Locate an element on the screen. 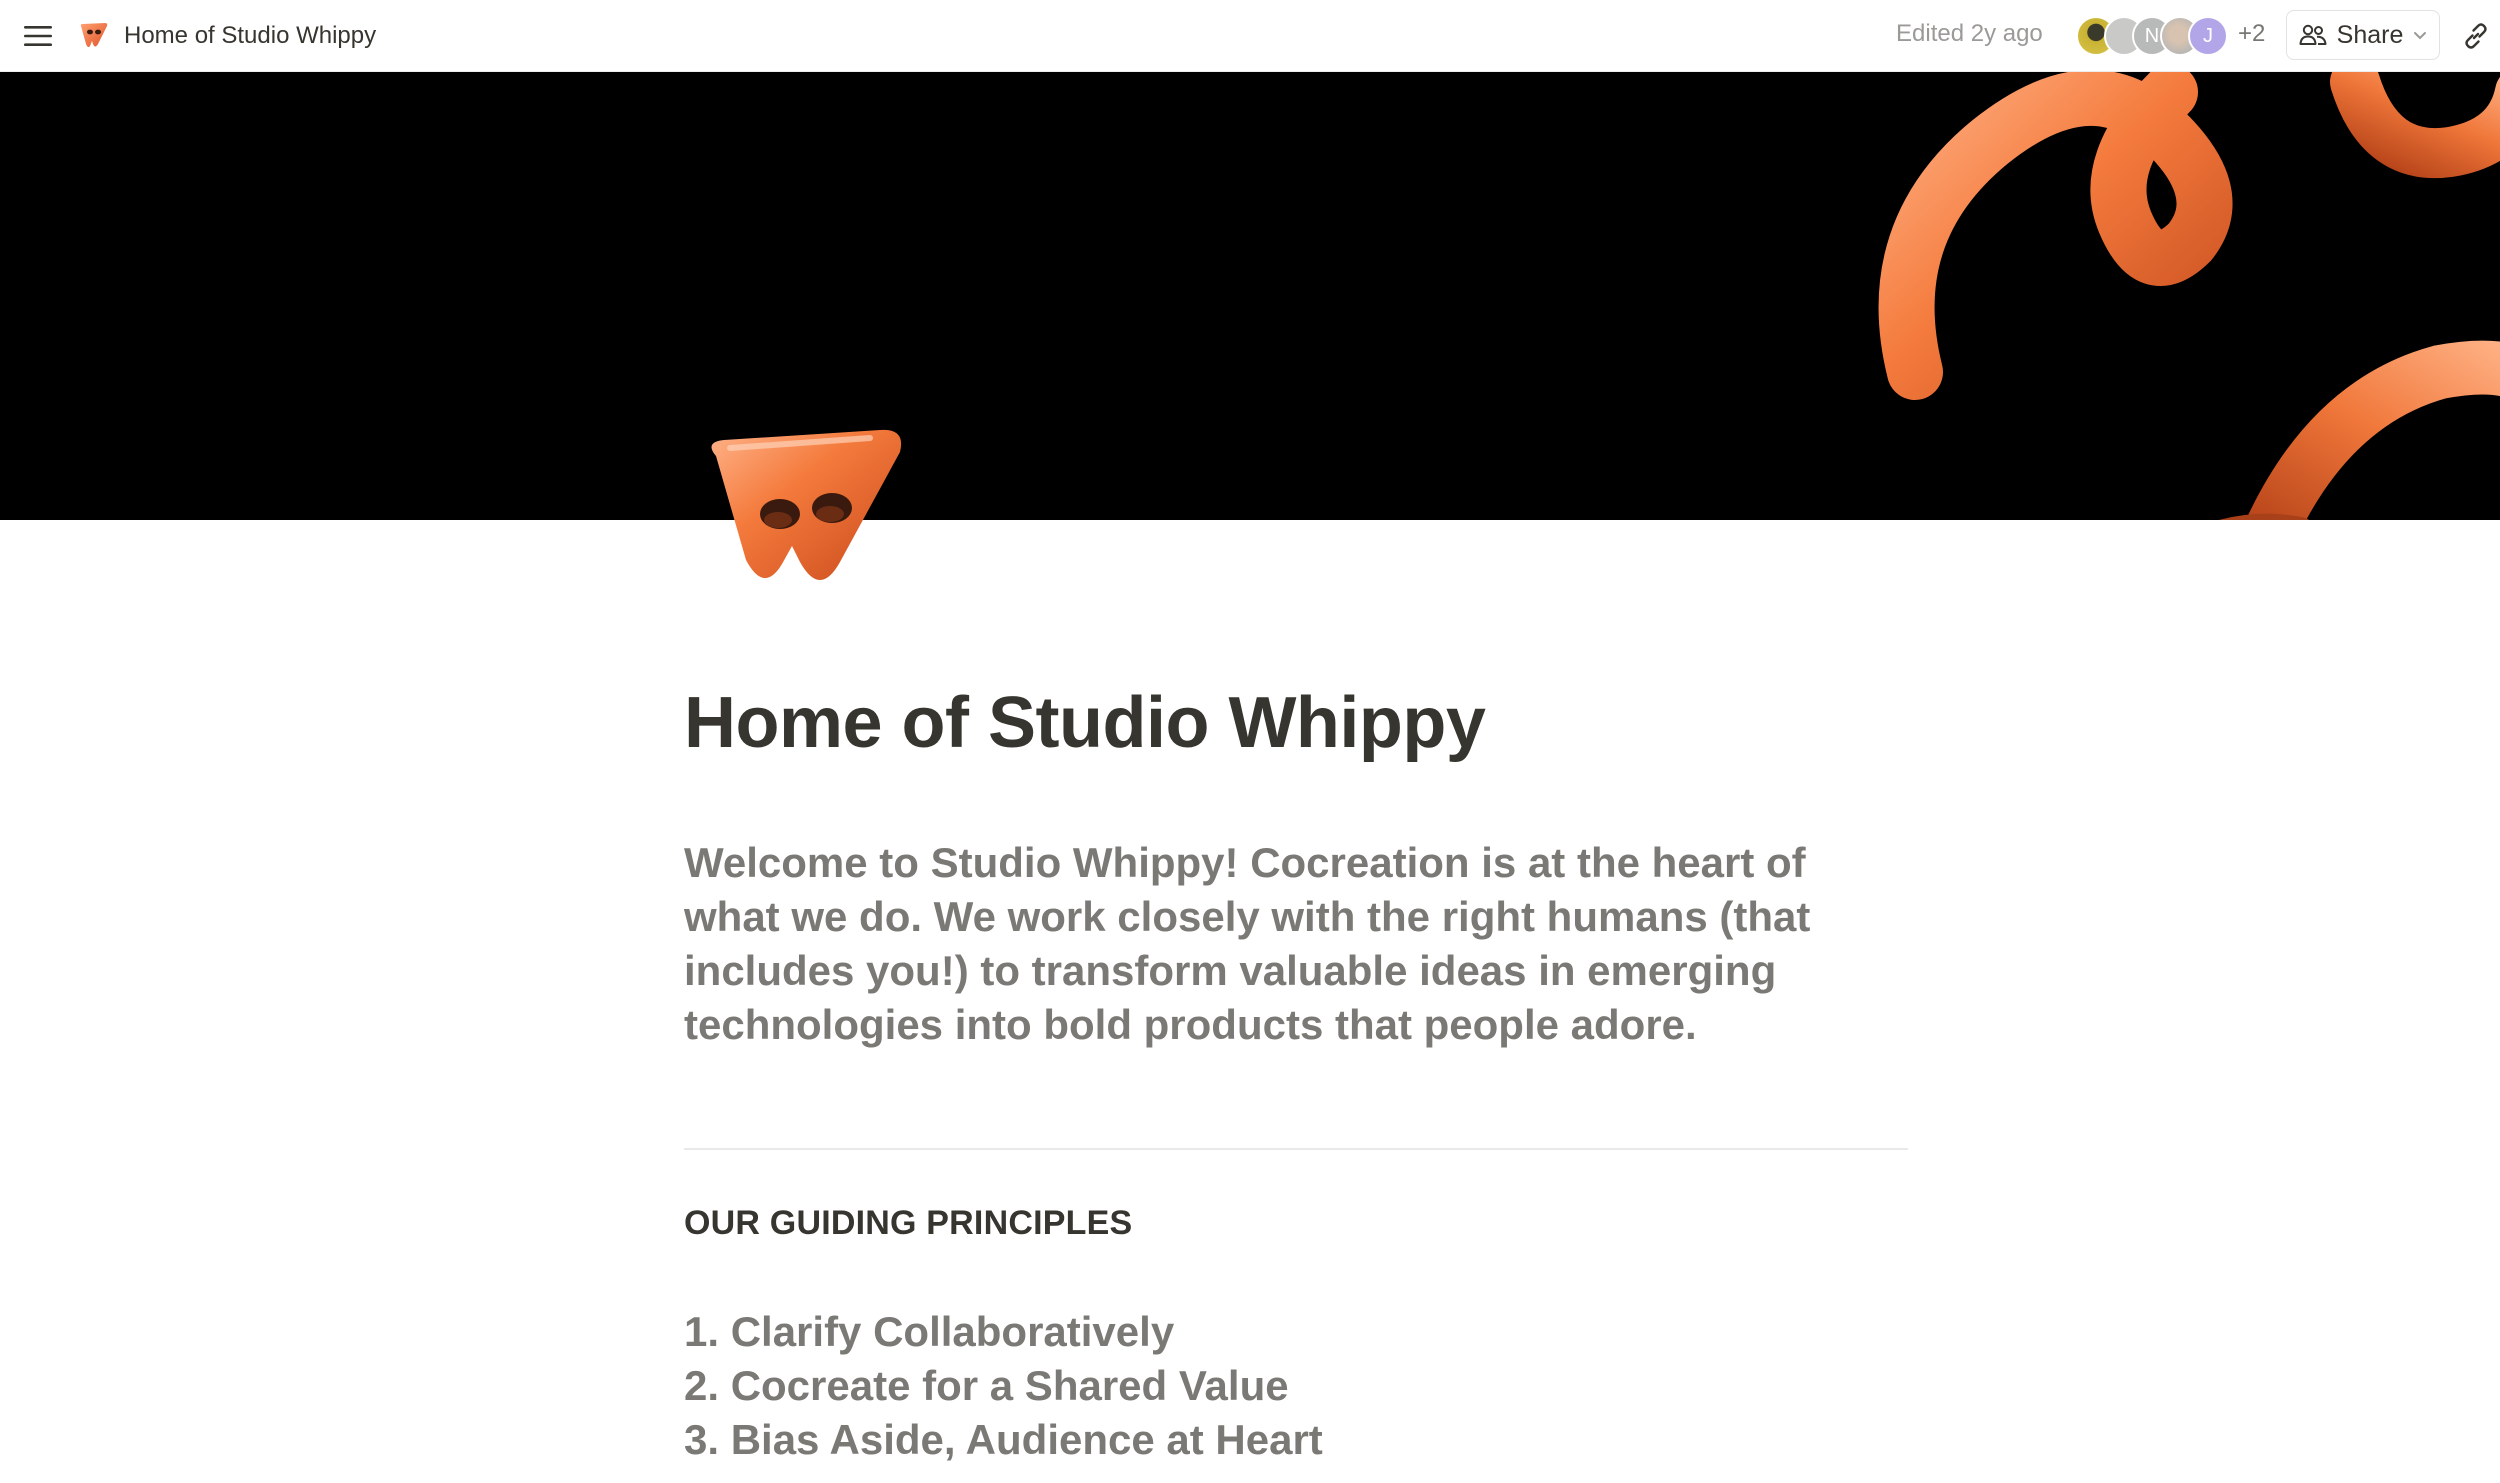 The height and width of the screenshot is (1483, 2500). people-icon is located at coordinates (2313, 34).